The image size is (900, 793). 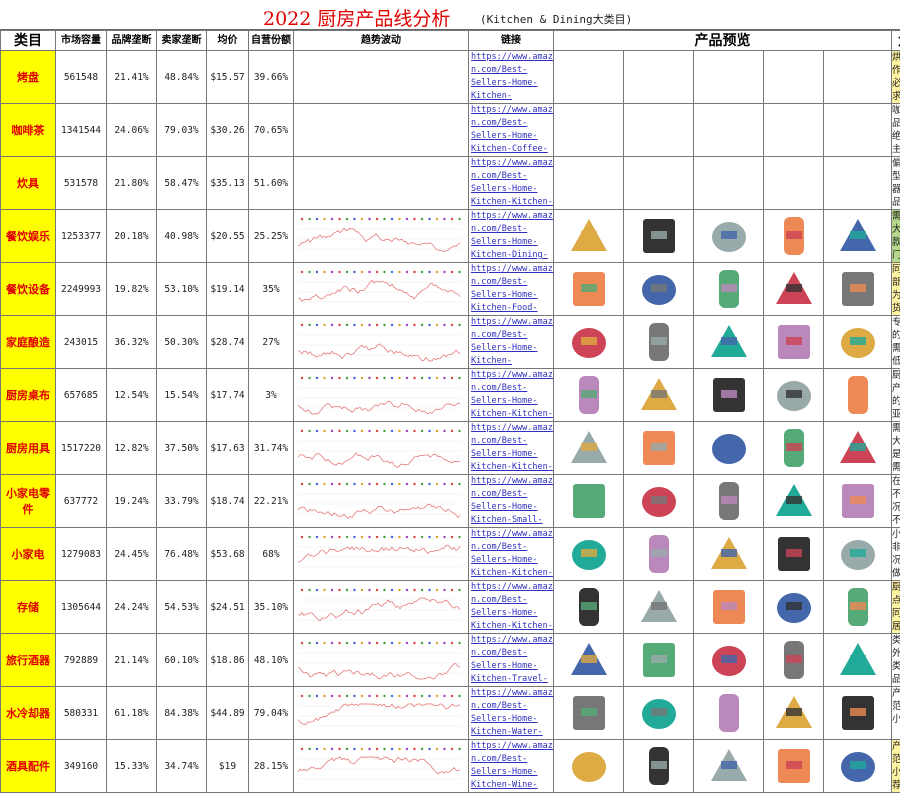 What do you see at coordinates (28, 183) in the screenshot?
I see `category-cell: 炊具` at bounding box center [28, 183].